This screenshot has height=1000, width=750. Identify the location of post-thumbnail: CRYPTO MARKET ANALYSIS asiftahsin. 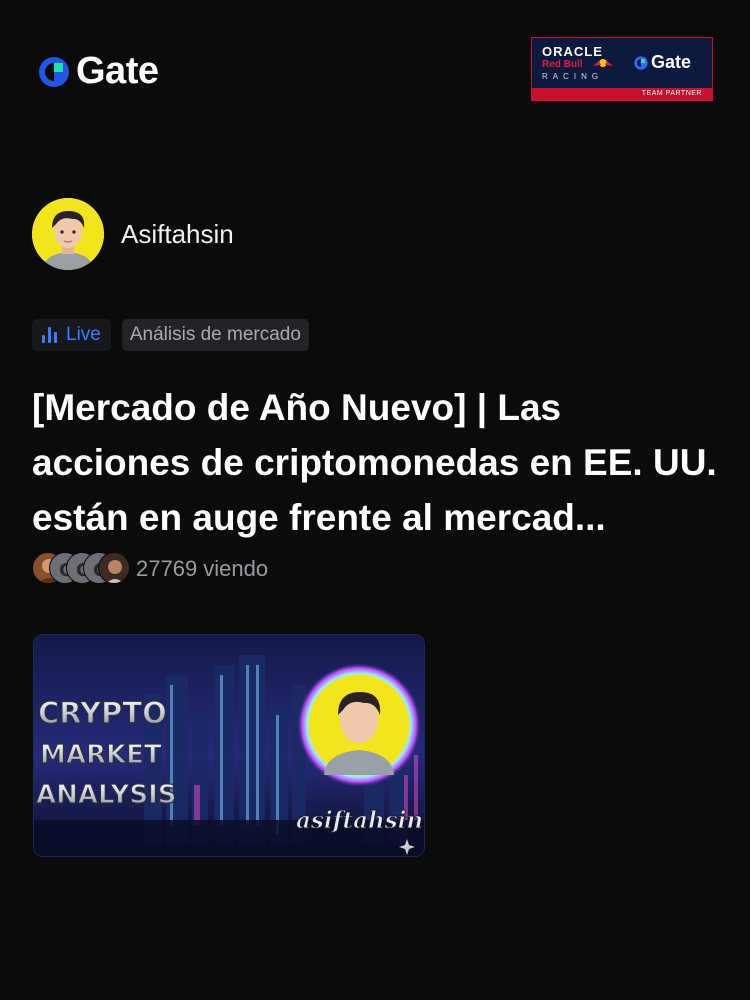
(229, 745).